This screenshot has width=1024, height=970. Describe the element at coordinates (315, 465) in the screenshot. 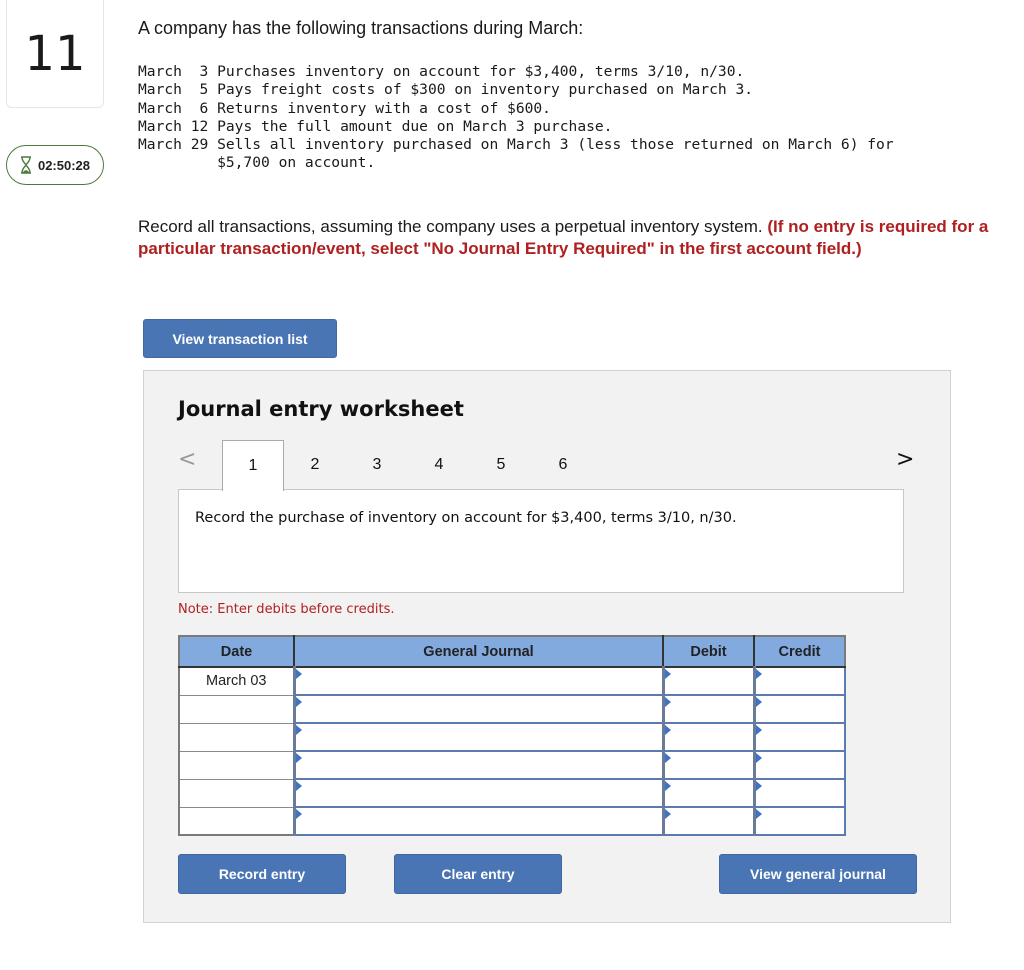

I see `tab-2: 2` at that location.